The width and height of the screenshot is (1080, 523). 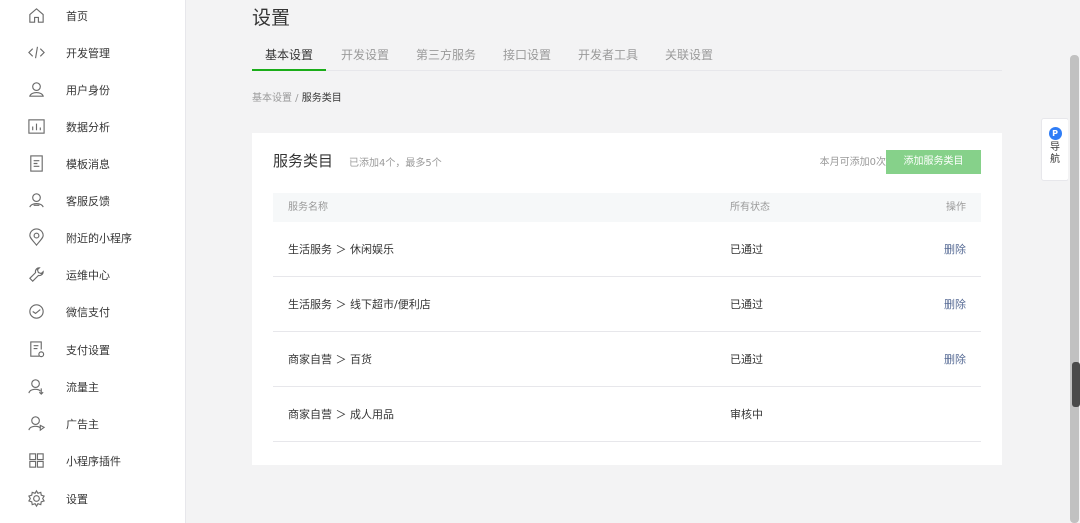 What do you see at coordinates (627, 359) in the screenshot?
I see `table-row: 商家自营 ＞ 百货 已通过 删除` at bounding box center [627, 359].